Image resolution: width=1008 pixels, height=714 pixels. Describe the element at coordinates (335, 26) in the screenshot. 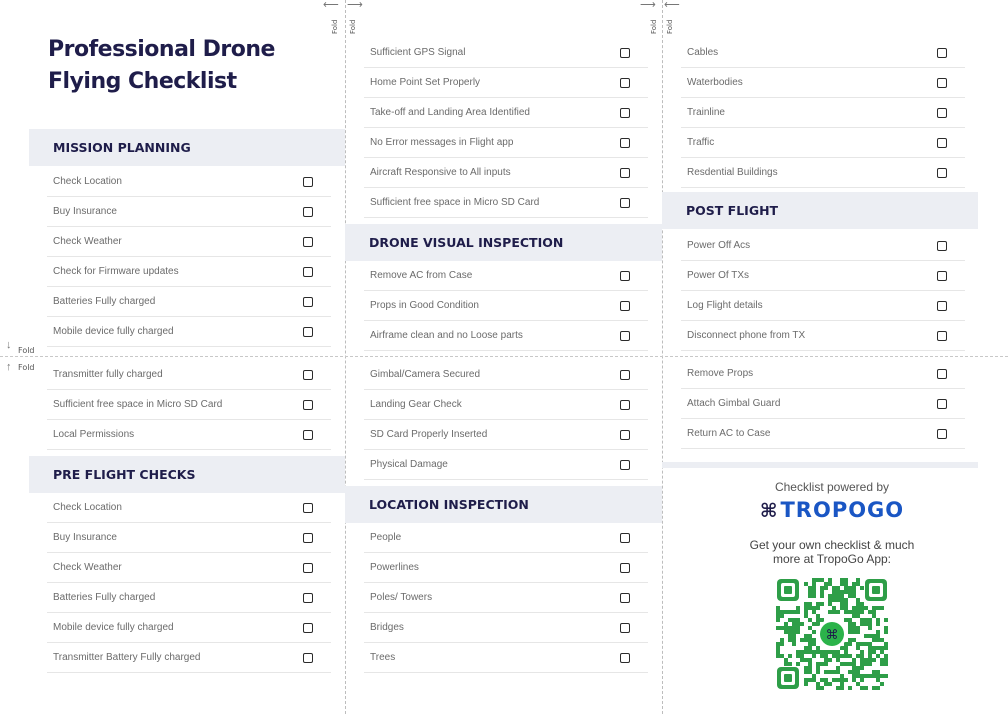

I see `fold-label: Fold` at that location.